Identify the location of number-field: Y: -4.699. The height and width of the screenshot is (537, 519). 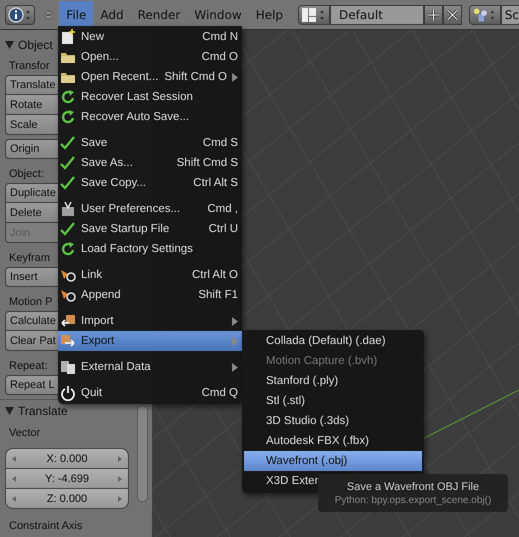
(67, 479).